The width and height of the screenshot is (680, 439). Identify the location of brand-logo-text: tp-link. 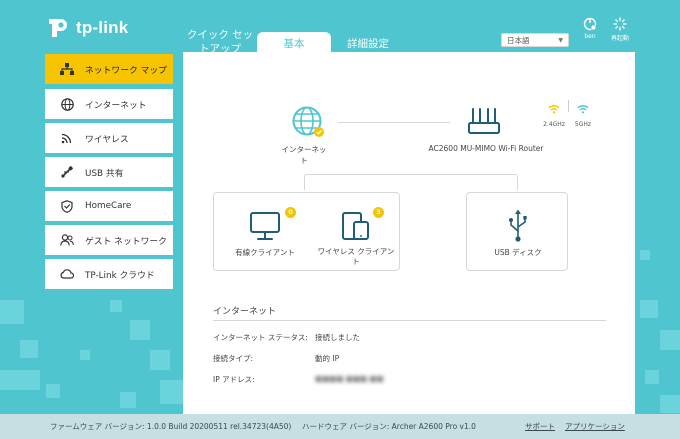
(102, 27).